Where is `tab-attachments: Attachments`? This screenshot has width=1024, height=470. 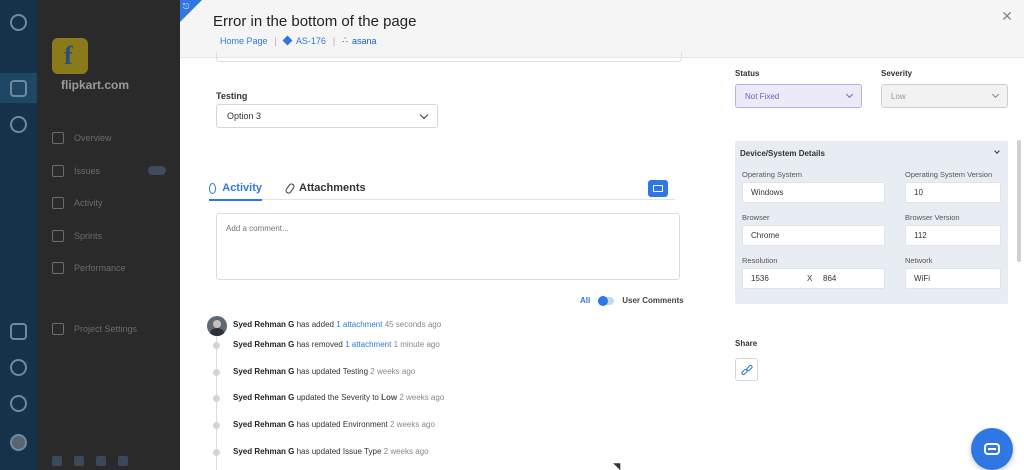 tab-attachments: Attachments is located at coordinates (325, 188).